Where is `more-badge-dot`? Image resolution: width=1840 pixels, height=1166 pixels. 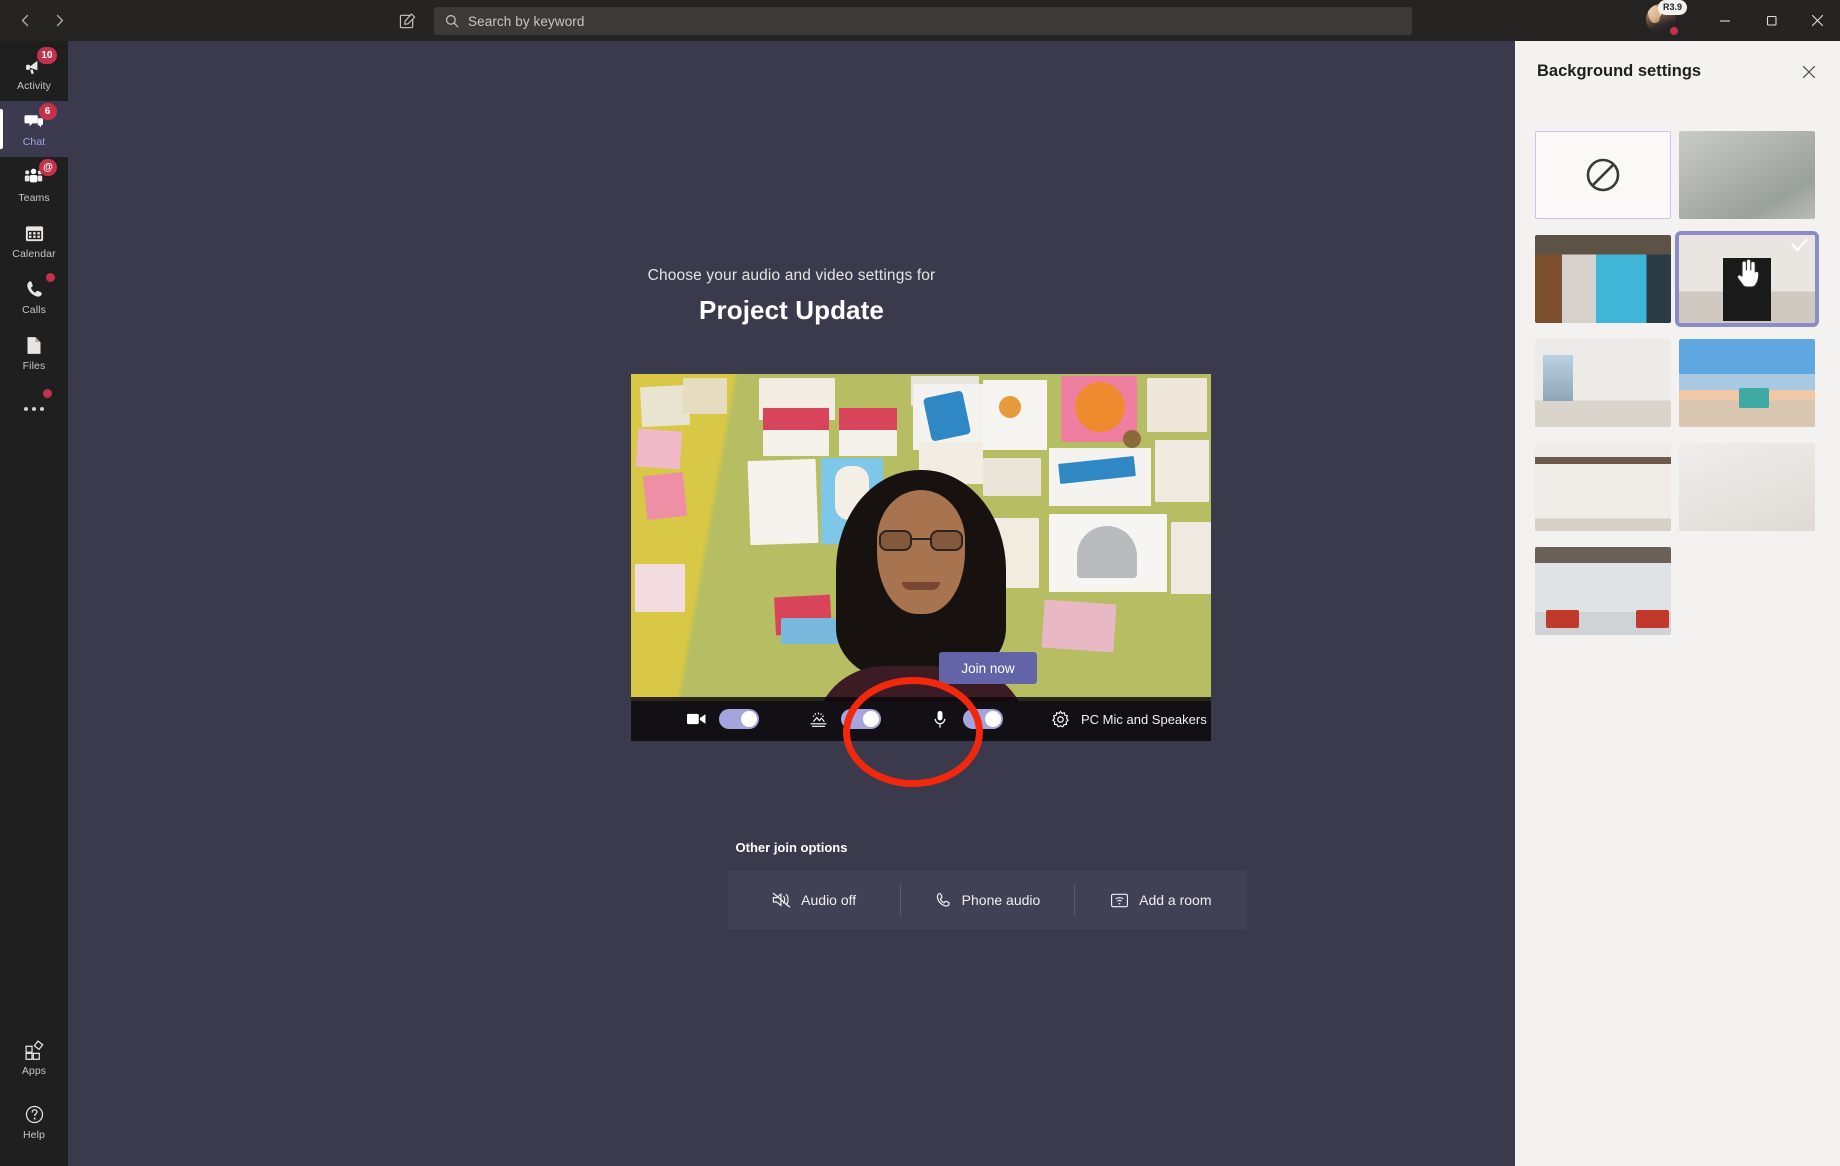
more-badge-dot is located at coordinates (47, 393).